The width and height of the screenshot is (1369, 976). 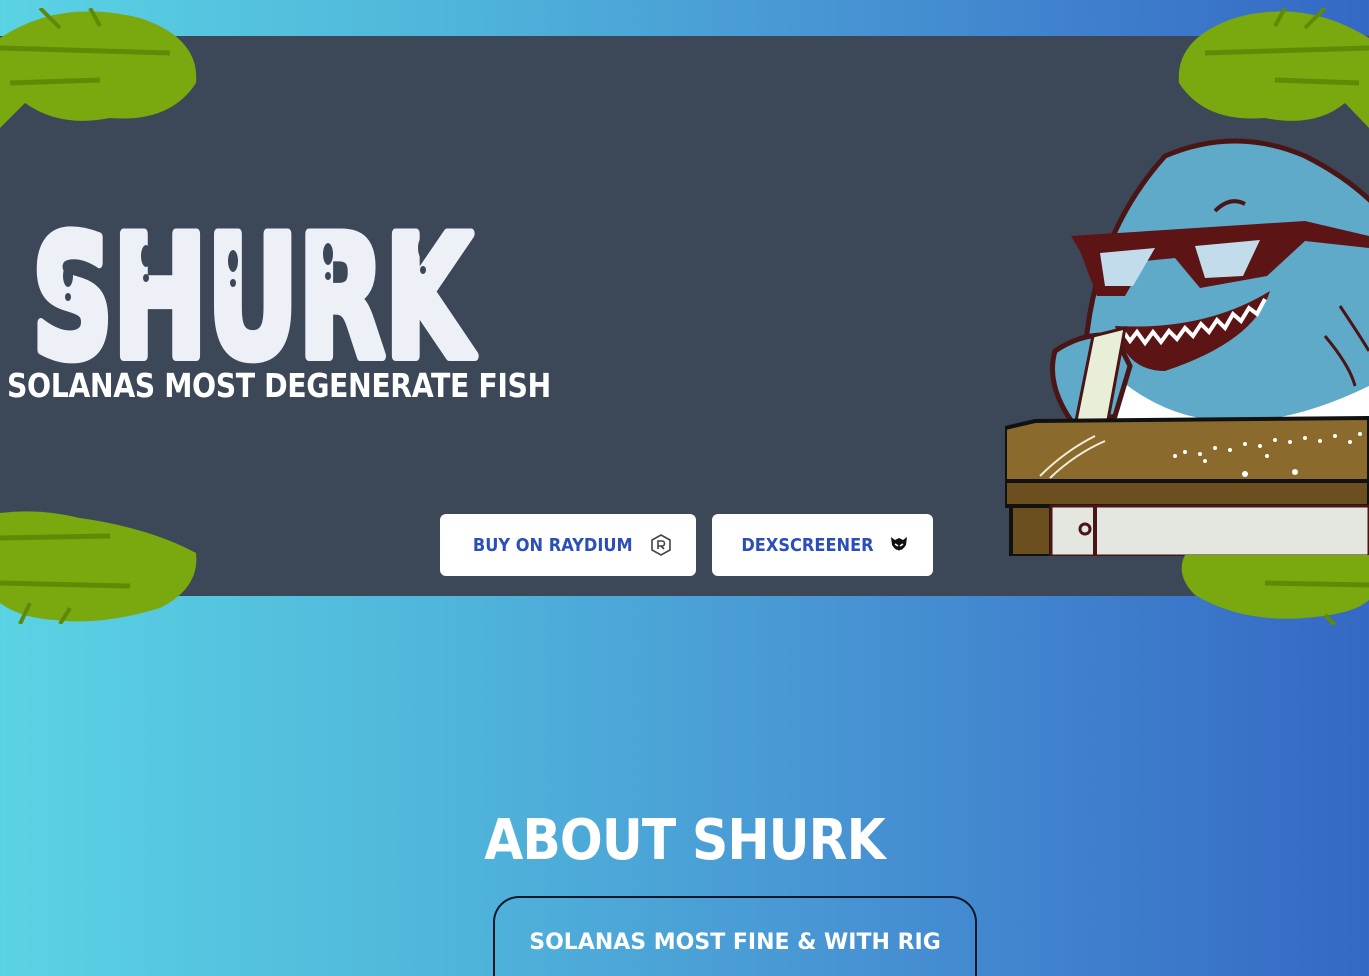 I want to click on about-text: SOLANAS MOST FINE & WITH RIG, so click(x=735, y=942).